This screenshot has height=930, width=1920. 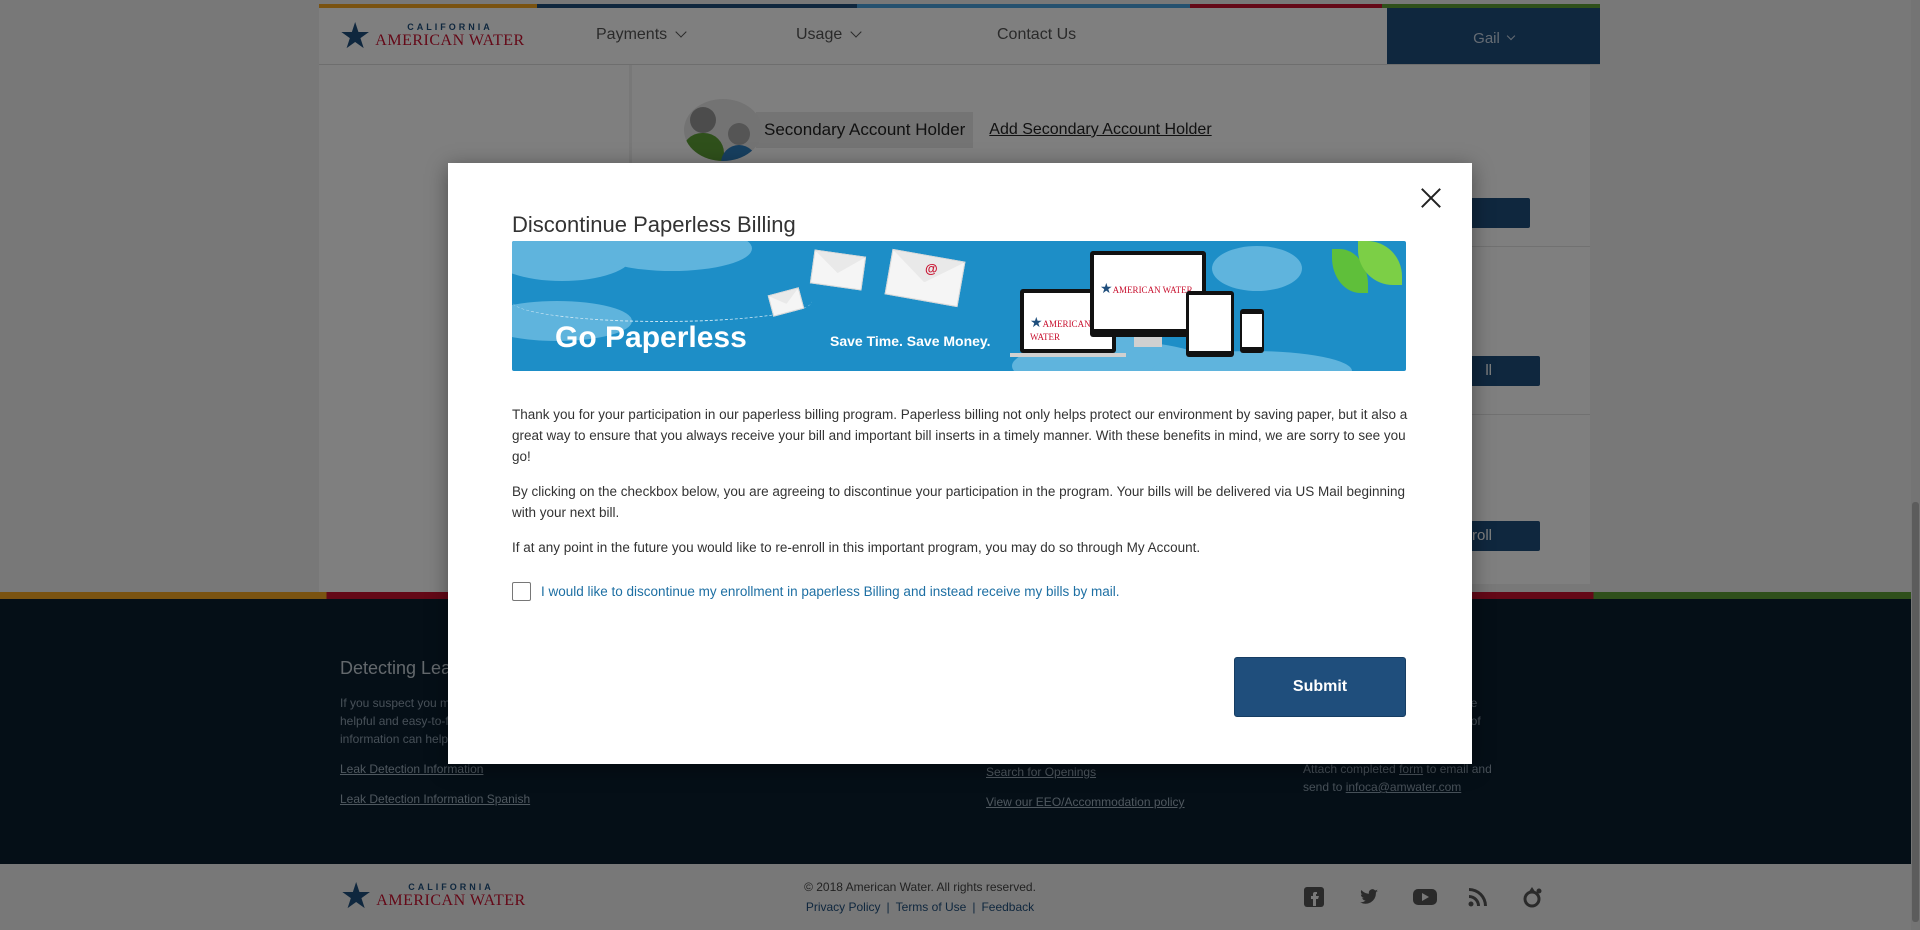 I want to click on dialog-title: Discontinue Paperless Billing, so click(x=654, y=224).